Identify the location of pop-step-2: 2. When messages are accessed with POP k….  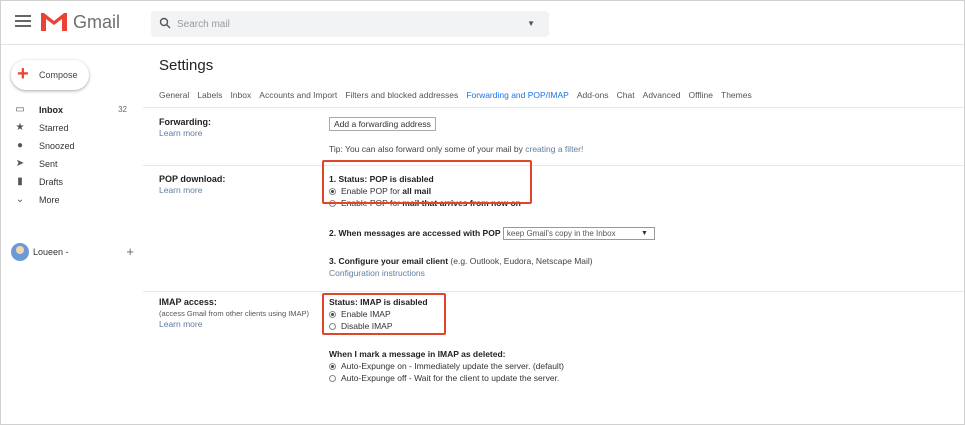
(492, 233).